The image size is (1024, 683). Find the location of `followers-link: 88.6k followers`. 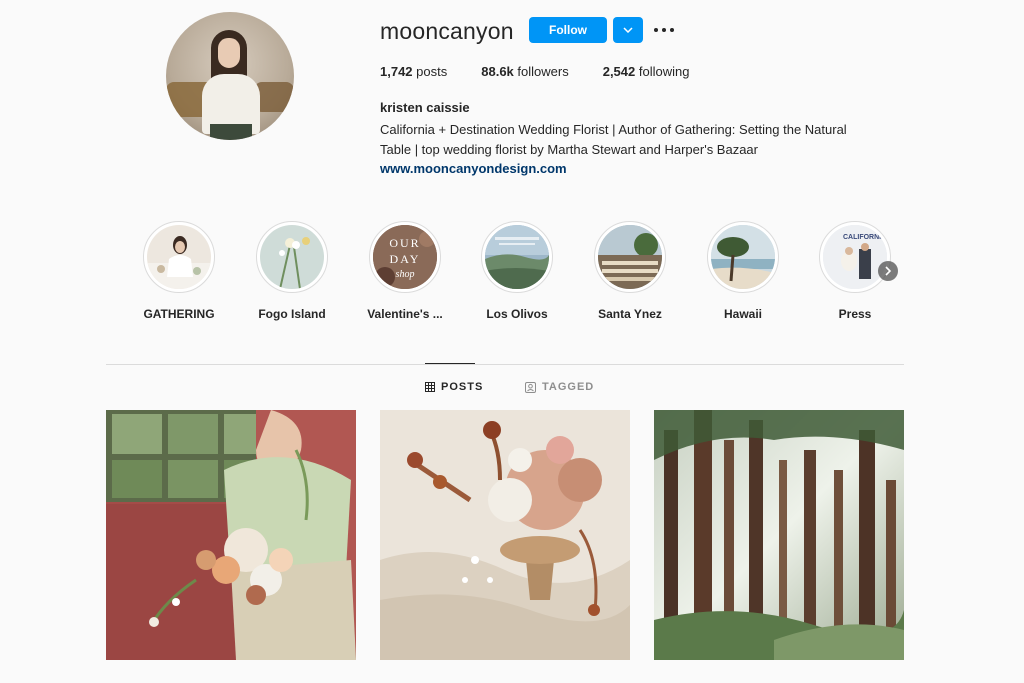

followers-link: 88.6k followers is located at coordinates (524, 71).